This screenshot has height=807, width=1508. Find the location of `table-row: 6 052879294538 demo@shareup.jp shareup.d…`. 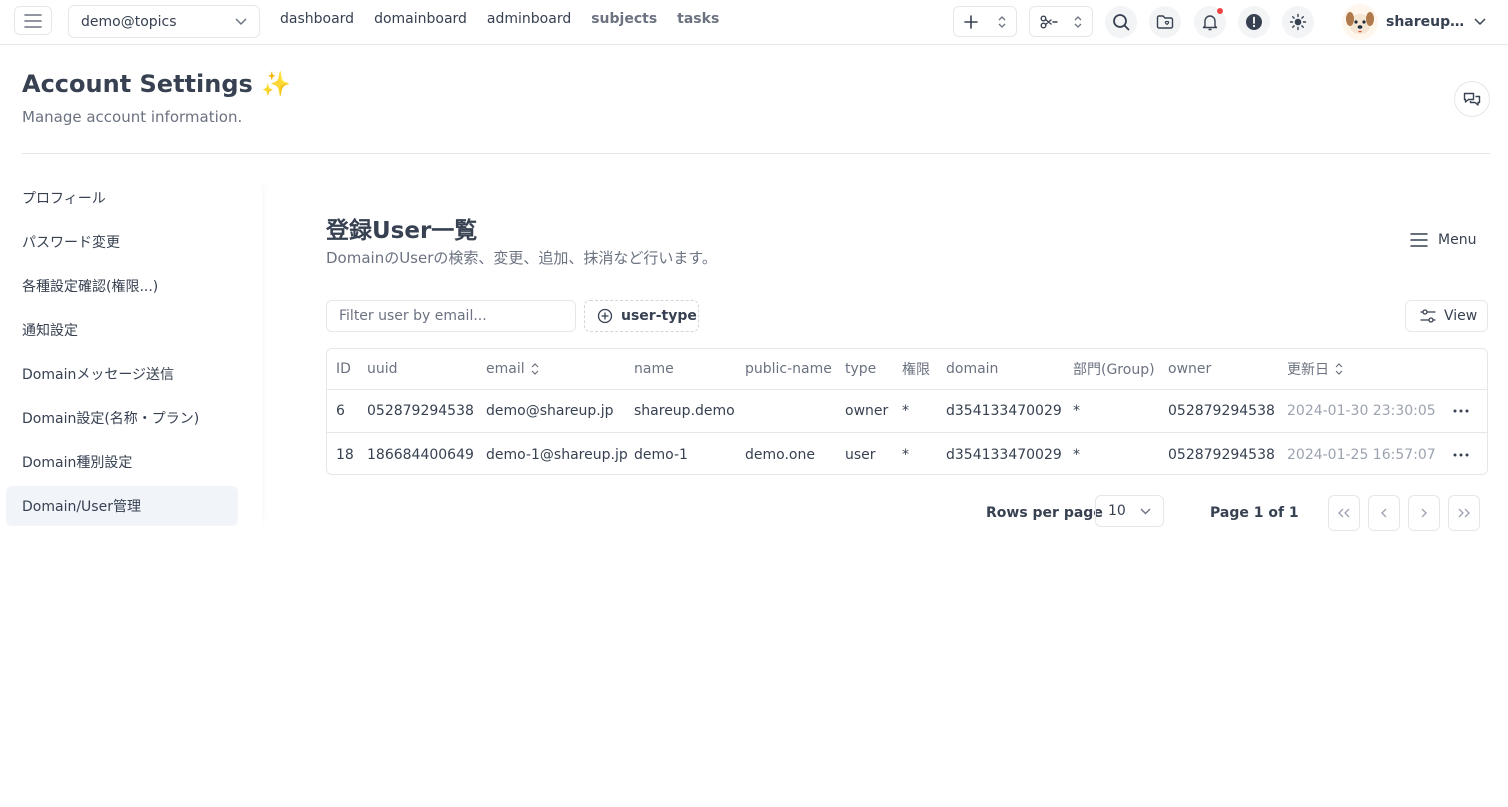

table-row: 6 052879294538 demo@shareup.jp shareup.d… is located at coordinates (907, 411).